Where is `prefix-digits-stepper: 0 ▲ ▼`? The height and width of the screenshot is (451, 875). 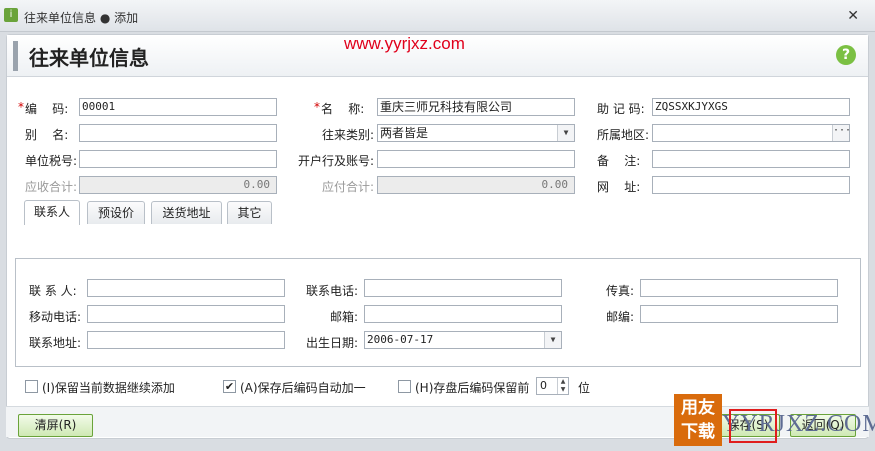 prefix-digits-stepper: 0 ▲ ▼ is located at coordinates (552, 386).